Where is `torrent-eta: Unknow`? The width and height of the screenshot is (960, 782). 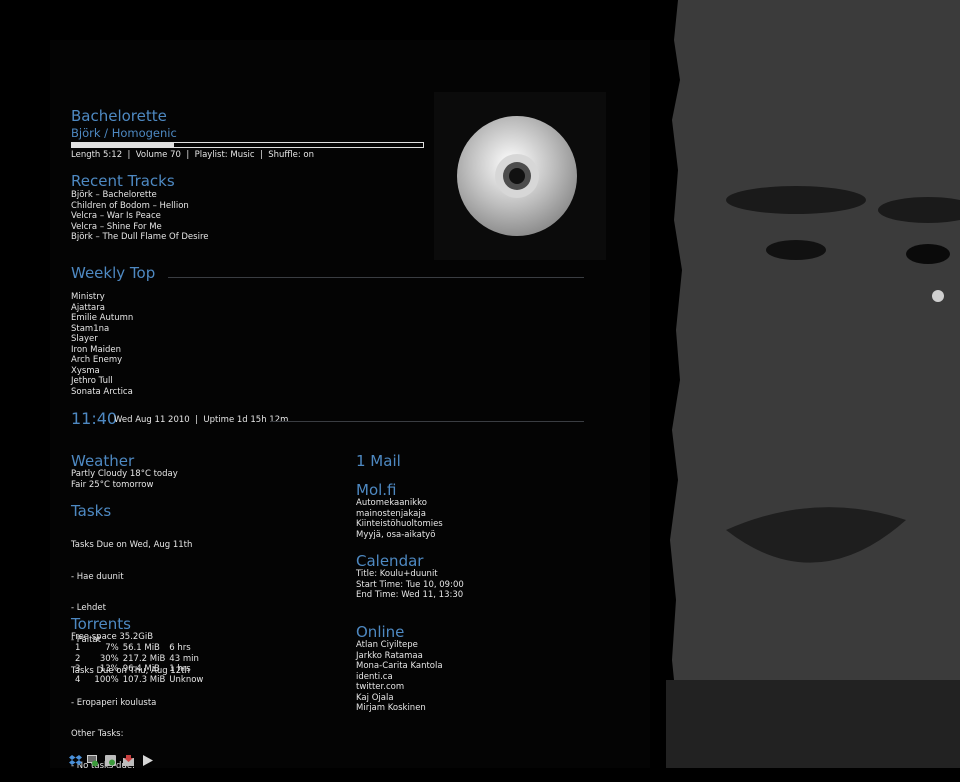 torrent-eta: Unknow is located at coordinates (186, 679).